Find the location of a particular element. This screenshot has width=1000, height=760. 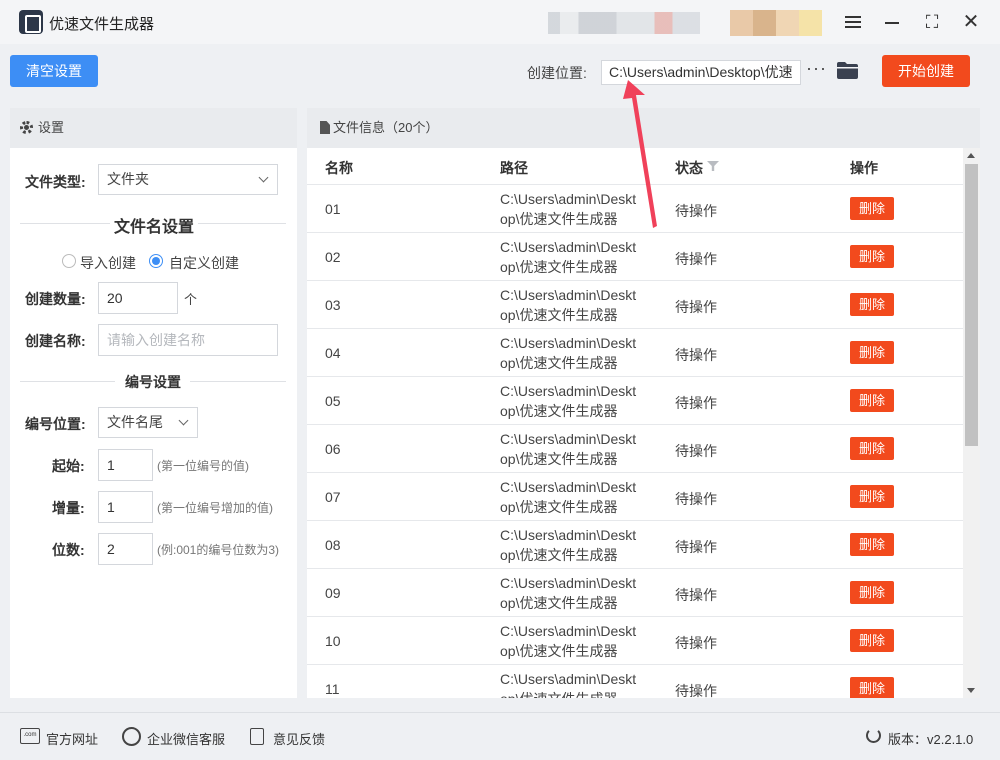

refresh-icon is located at coordinates (873, 735).